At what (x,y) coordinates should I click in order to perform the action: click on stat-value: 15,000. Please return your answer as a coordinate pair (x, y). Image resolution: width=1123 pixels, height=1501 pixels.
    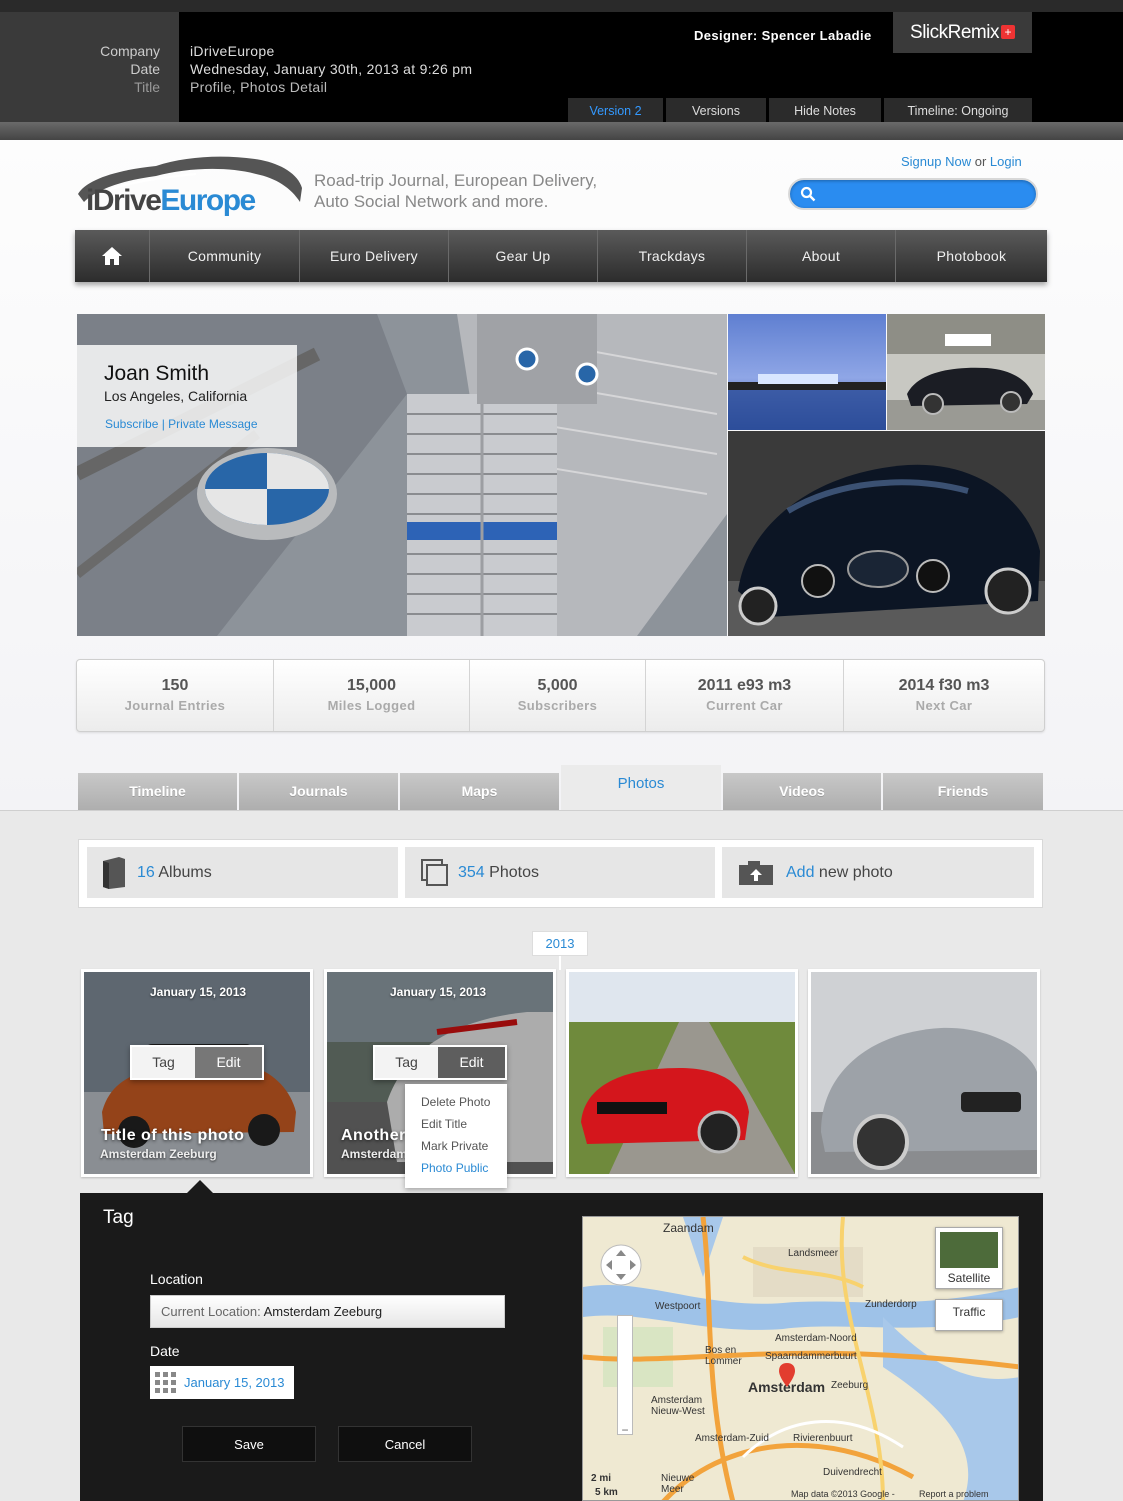
    Looking at the image, I should click on (371, 685).